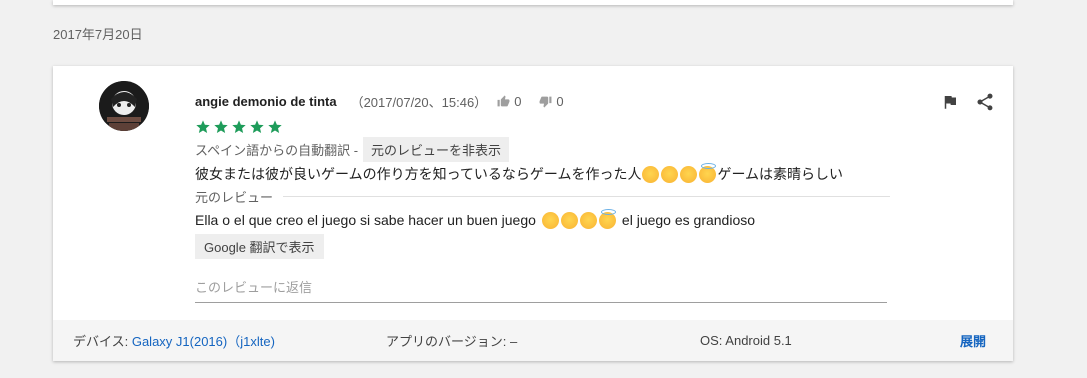  I want to click on flag-button, so click(950, 102).